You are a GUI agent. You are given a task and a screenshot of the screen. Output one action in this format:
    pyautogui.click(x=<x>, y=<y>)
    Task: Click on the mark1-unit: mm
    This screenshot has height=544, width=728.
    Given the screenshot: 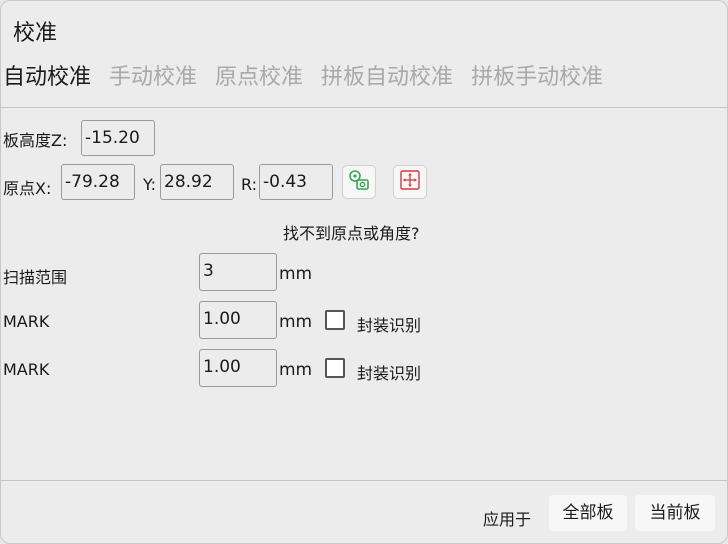 What is the action you would take?
    pyautogui.click(x=296, y=322)
    